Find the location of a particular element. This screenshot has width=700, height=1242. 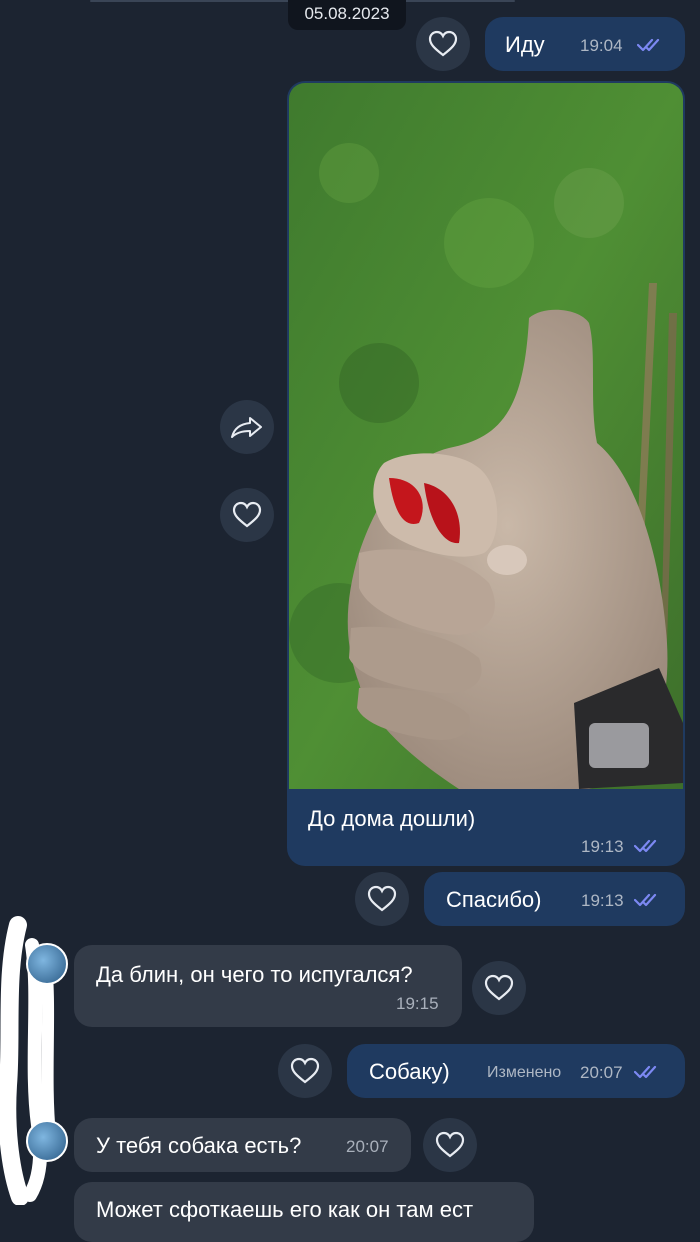

message-text: Спасибо) is located at coordinates (494, 899).